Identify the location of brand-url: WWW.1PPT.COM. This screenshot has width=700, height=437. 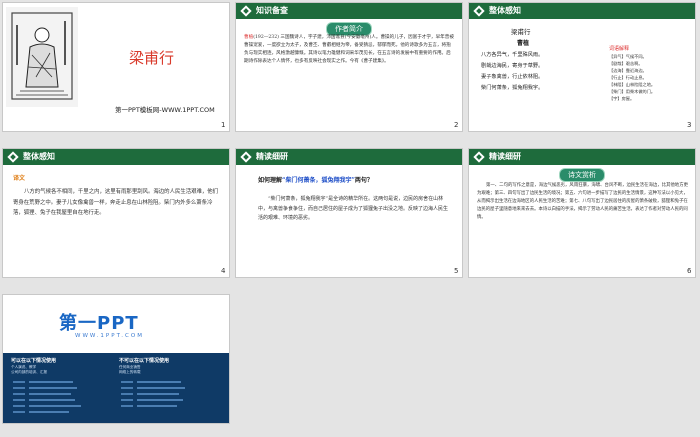
(109, 336).